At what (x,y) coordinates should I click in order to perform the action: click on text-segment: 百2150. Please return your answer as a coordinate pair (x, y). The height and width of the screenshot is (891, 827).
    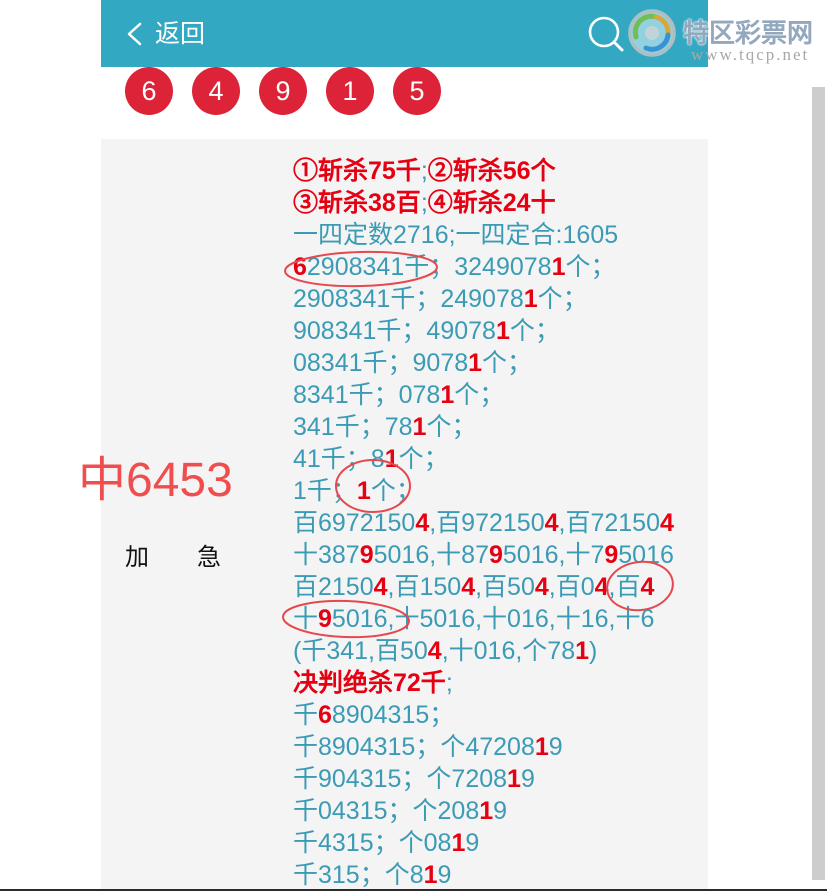
    Looking at the image, I should click on (333, 587).